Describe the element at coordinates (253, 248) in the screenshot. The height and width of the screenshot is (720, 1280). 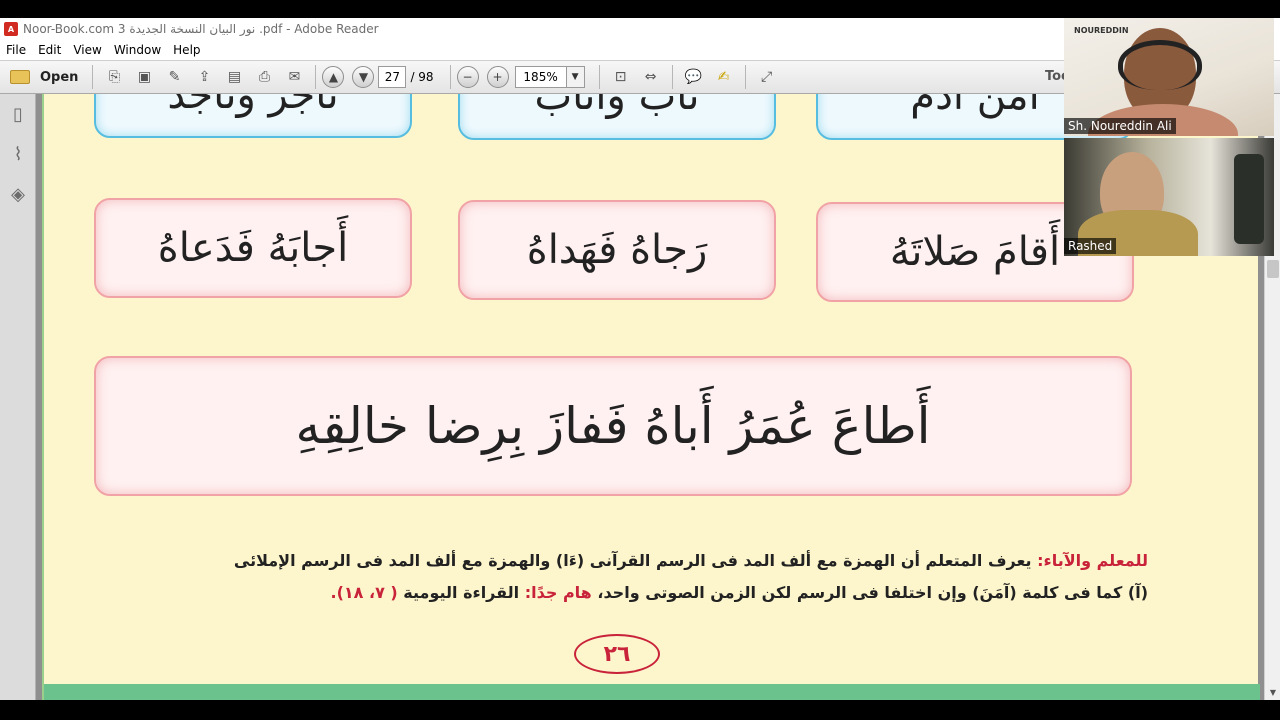
I see `word-tile: أَجابَهُ فَدَعاهُ` at that location.